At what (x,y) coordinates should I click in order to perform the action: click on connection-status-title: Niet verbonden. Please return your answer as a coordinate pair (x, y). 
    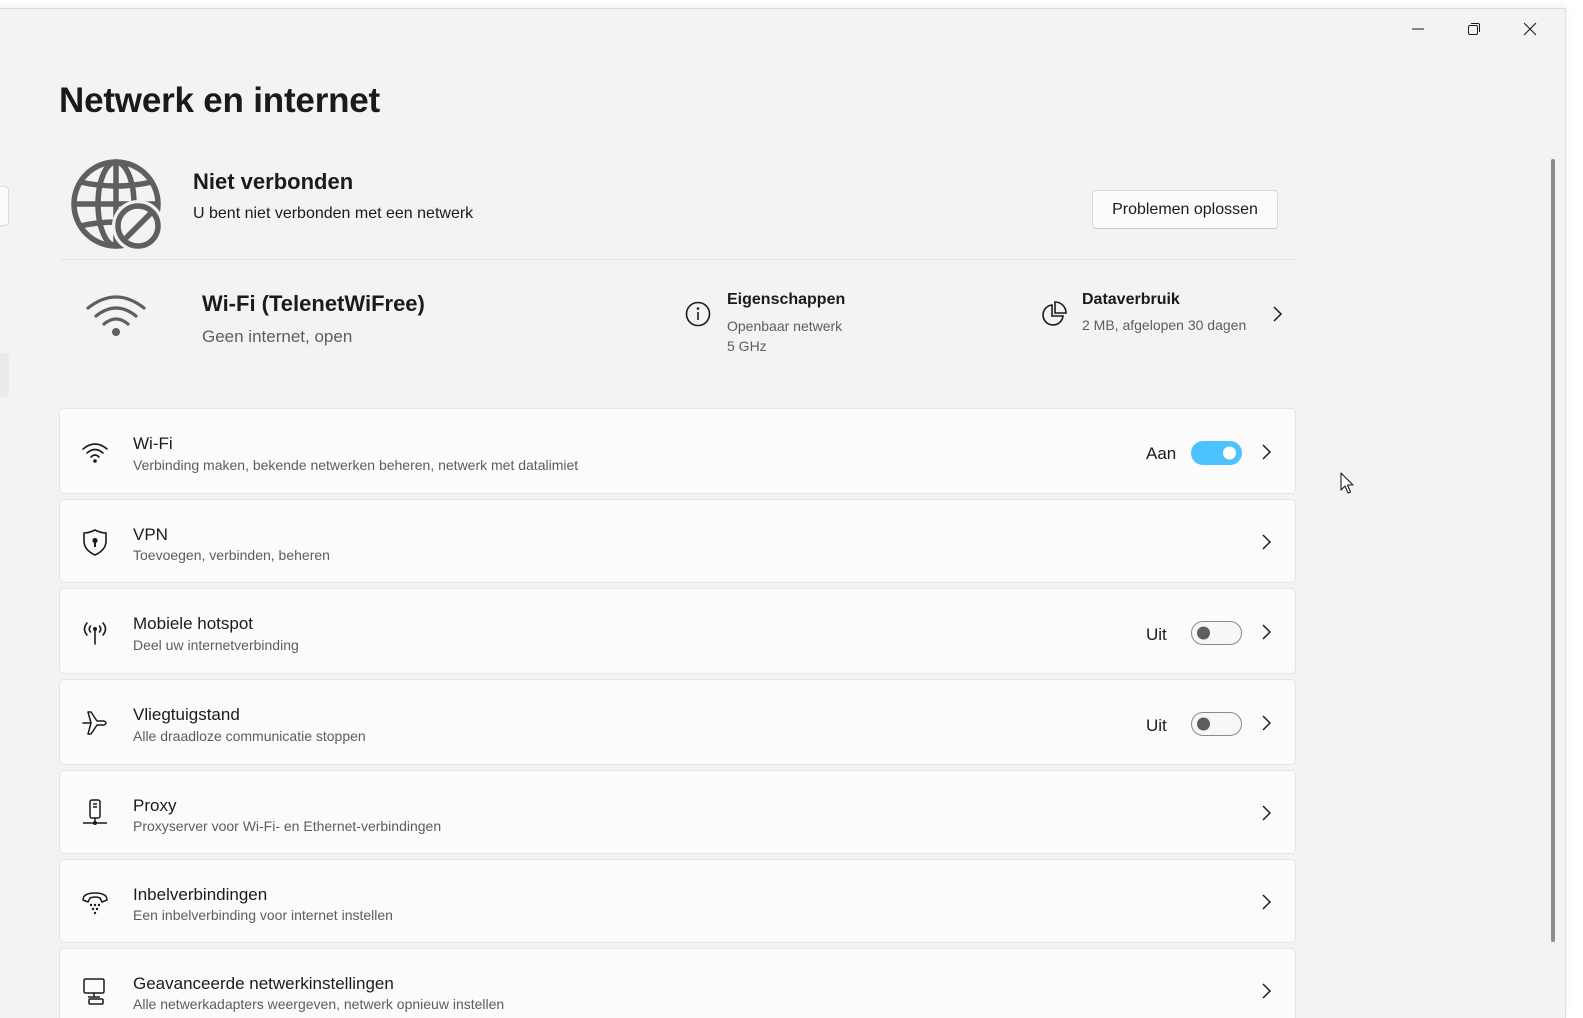
    Looking at the image, I should click on (273, 181).